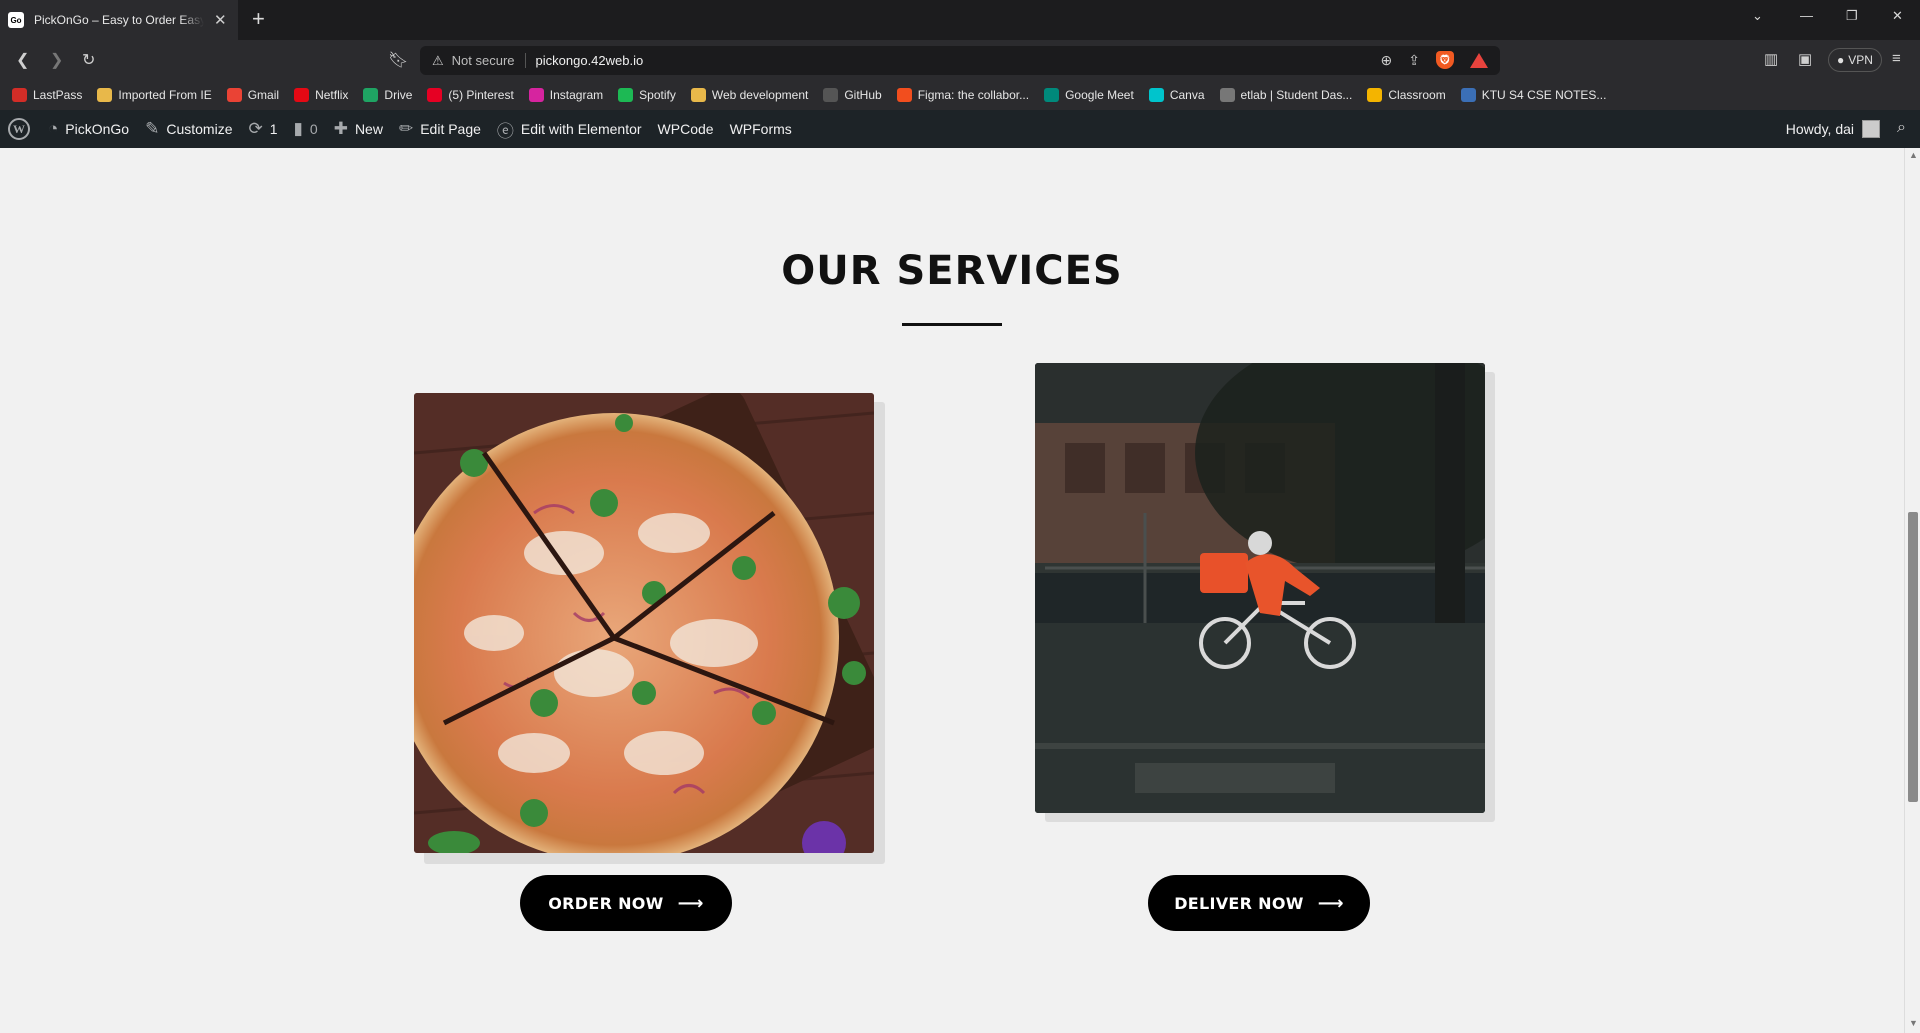  I want to click on comments-link: ▮ 0, so click(306, 129).